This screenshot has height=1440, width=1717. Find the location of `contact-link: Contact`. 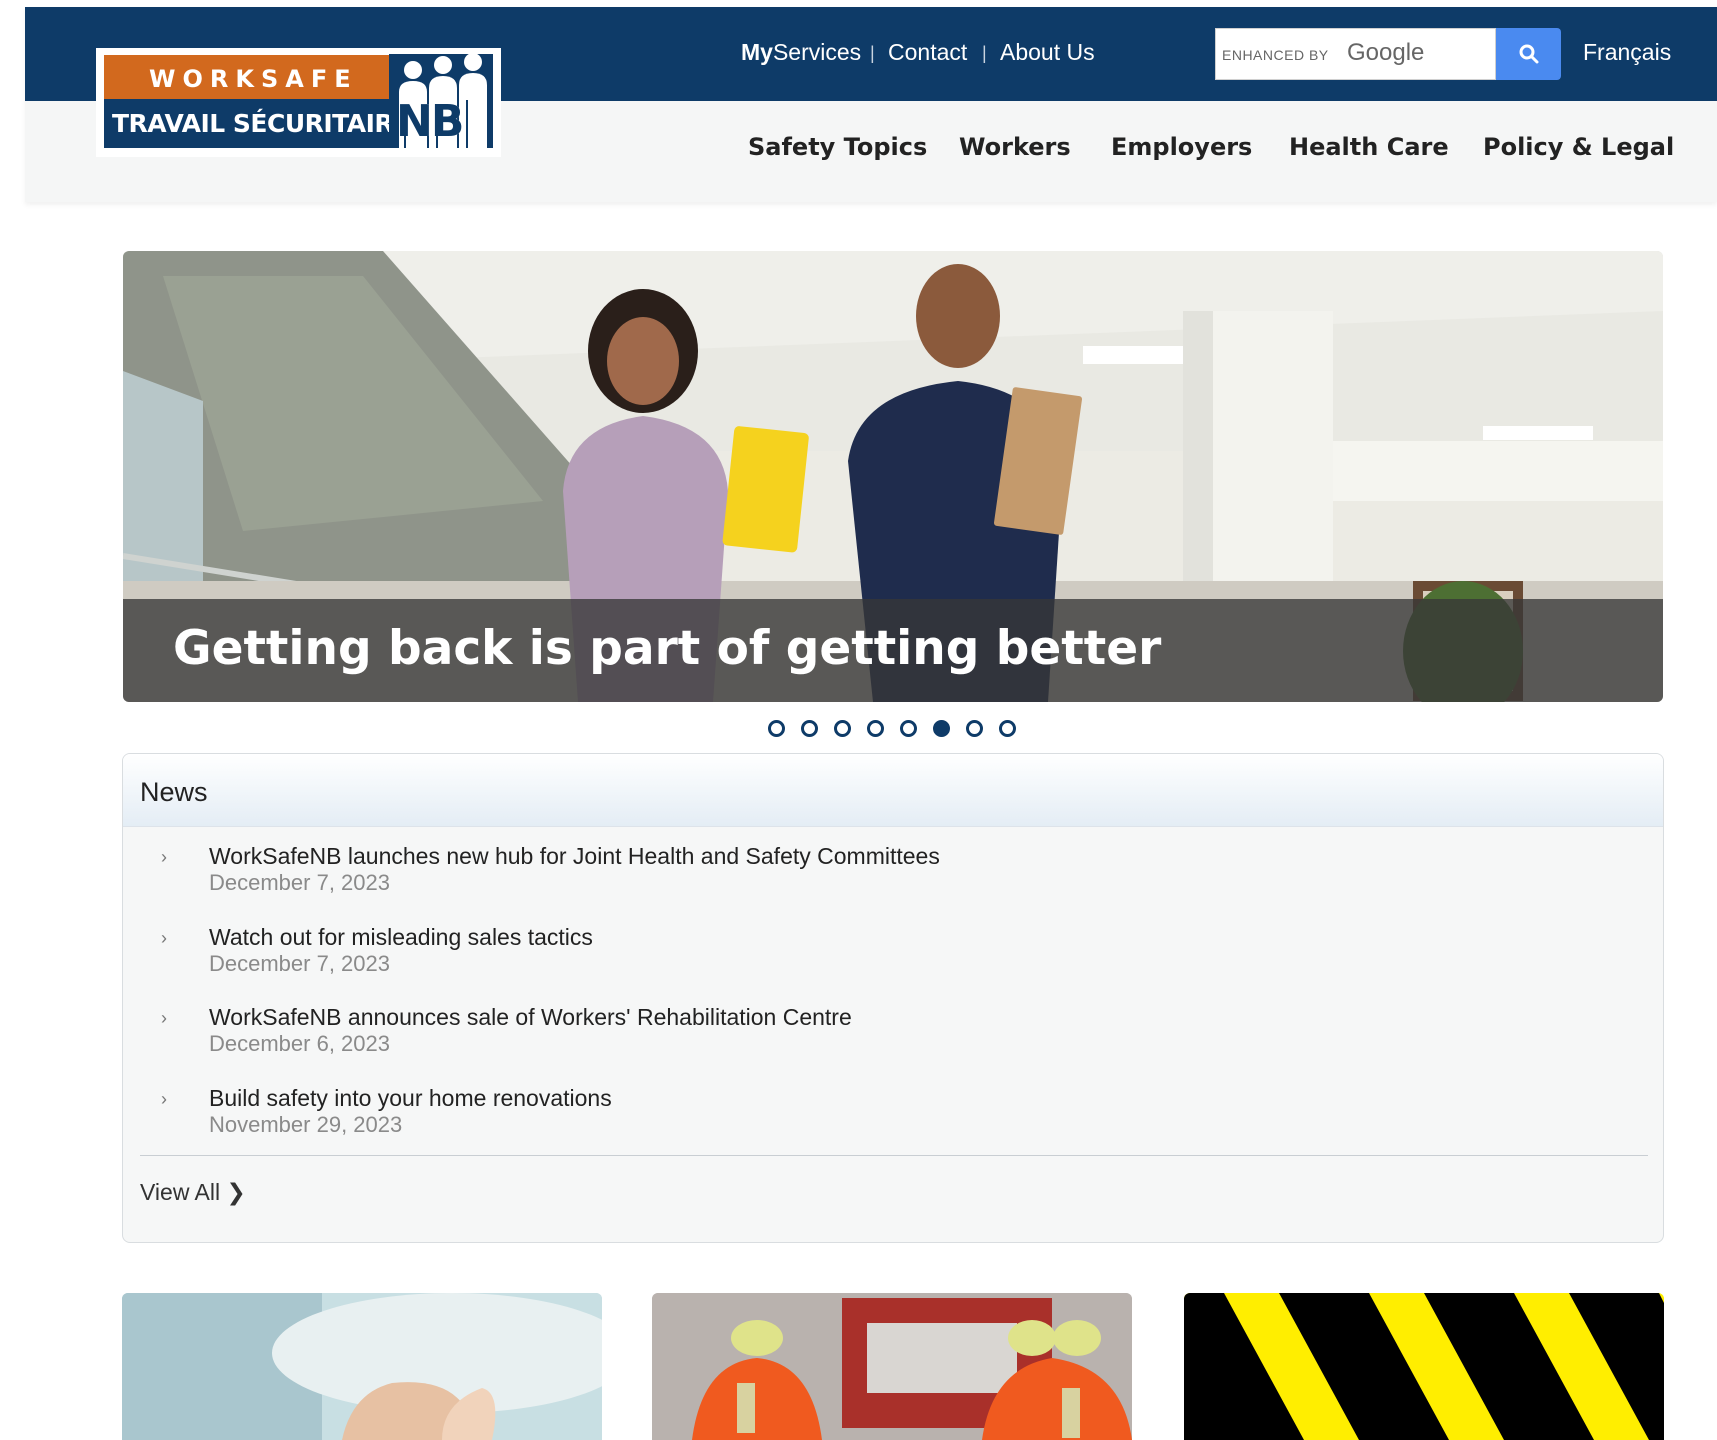

contact-link: Contact is located at coordinates (927, 52).